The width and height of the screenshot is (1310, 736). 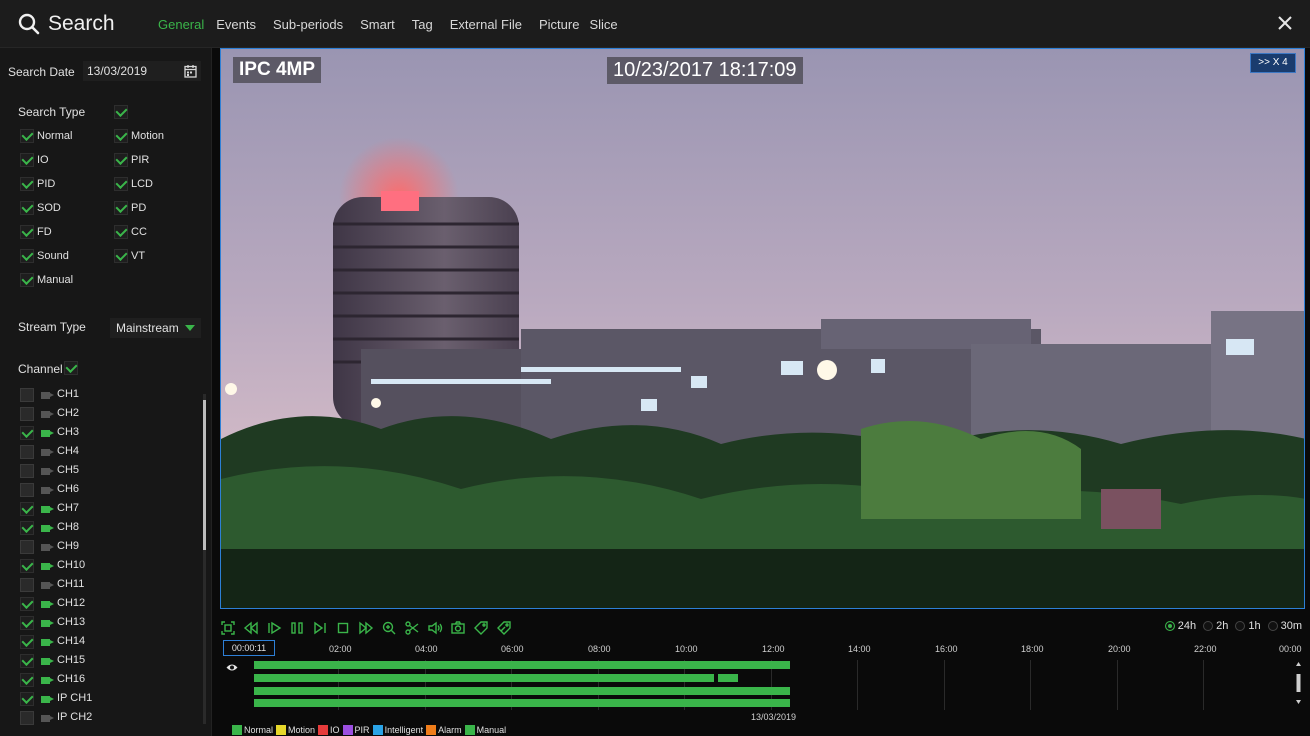 I want to click on search-type-vt-checkbox, so click(x=121, y=256).